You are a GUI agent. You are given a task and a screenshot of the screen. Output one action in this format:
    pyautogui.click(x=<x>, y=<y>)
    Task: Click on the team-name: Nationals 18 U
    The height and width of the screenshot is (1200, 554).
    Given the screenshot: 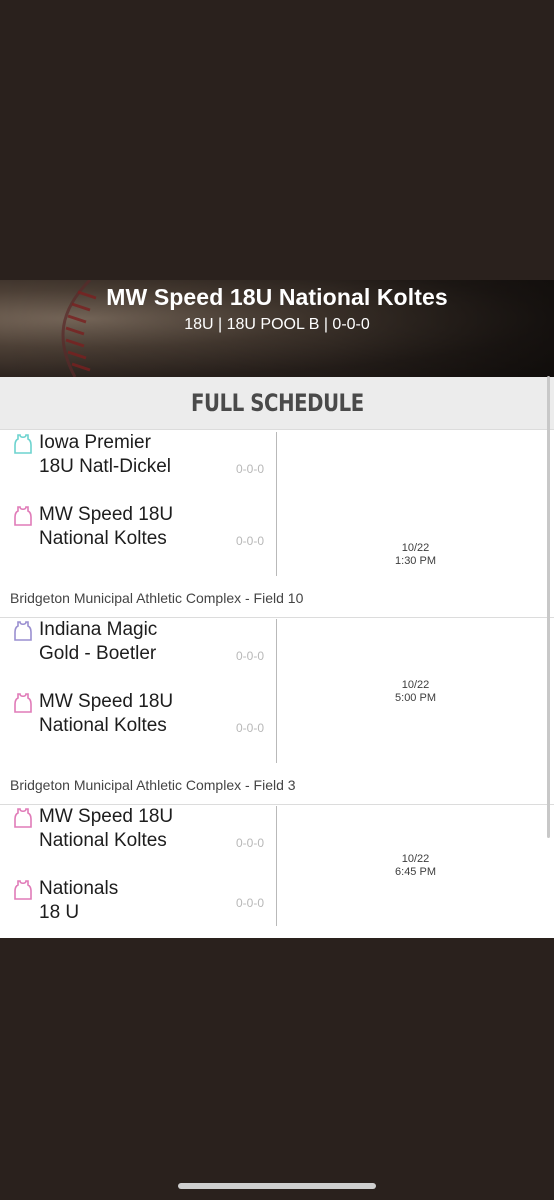 What is the action you would take?
    pyautogui.click(x=79, y=900)
    